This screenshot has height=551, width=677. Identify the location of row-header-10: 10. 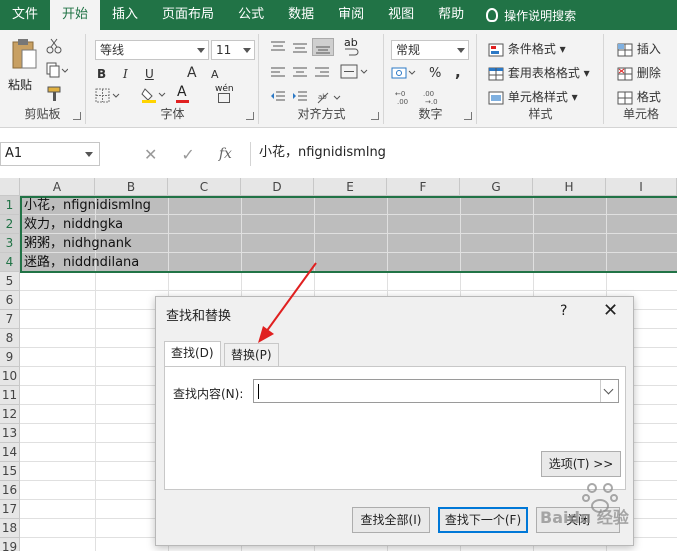
(10, 376).